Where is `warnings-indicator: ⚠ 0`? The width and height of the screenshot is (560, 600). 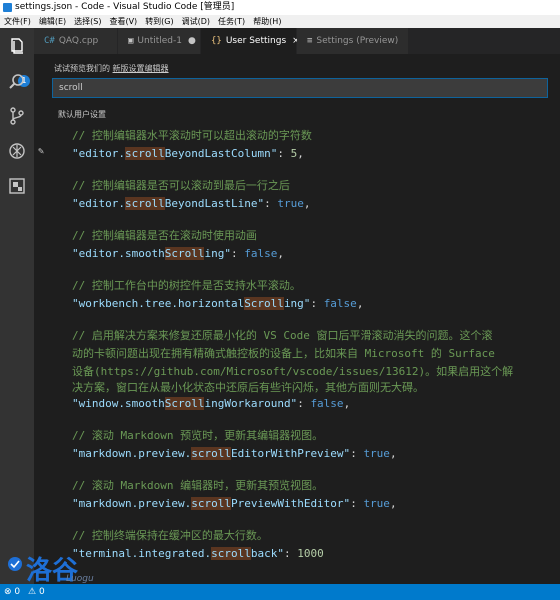
warnings-indicator: ⚠ 0 is located at coordinates (36, 592).